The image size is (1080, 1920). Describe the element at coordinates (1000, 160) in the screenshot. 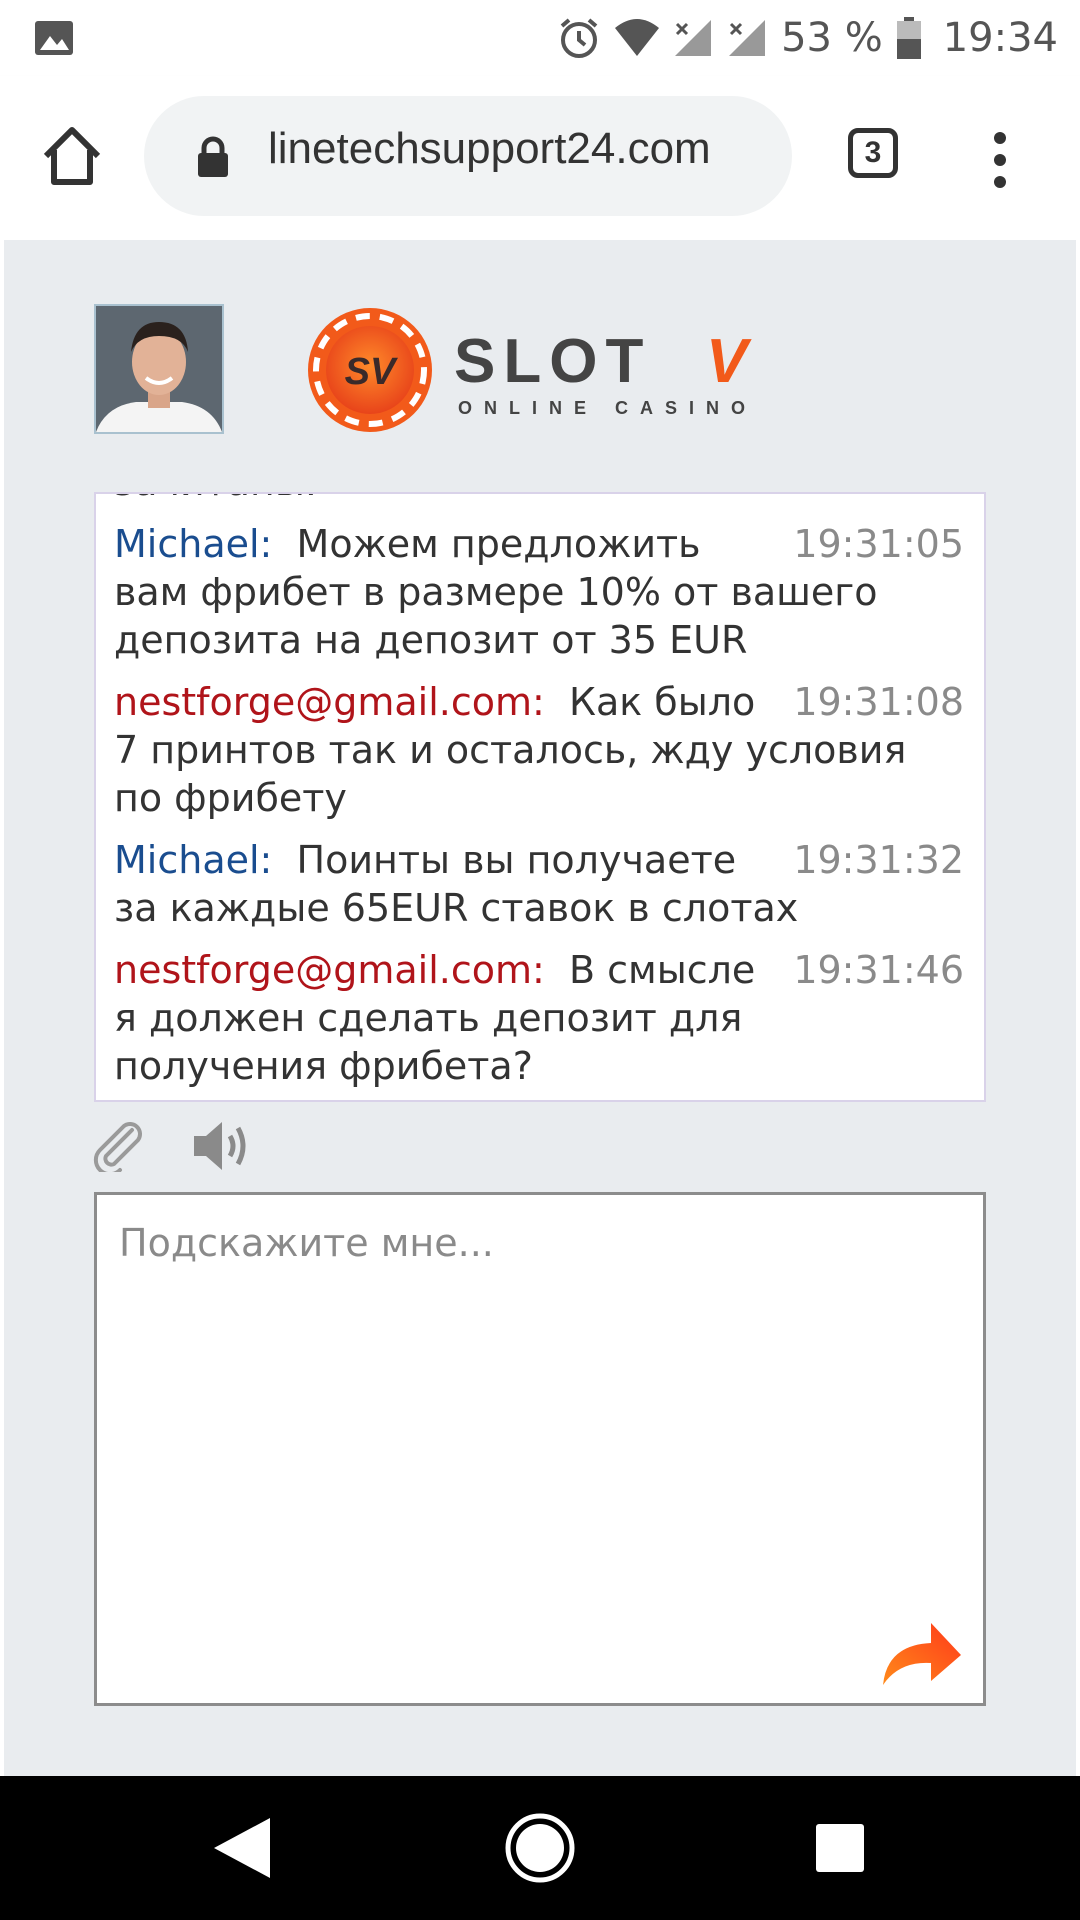

I see `more-vert-icon` at that location.